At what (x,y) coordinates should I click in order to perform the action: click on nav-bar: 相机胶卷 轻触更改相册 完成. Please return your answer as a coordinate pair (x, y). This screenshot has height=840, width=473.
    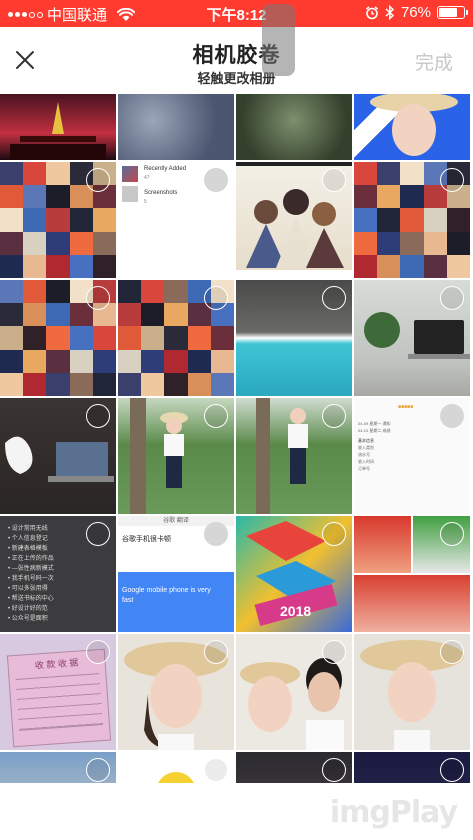
    Looking at the image, I should click on (236, 60).